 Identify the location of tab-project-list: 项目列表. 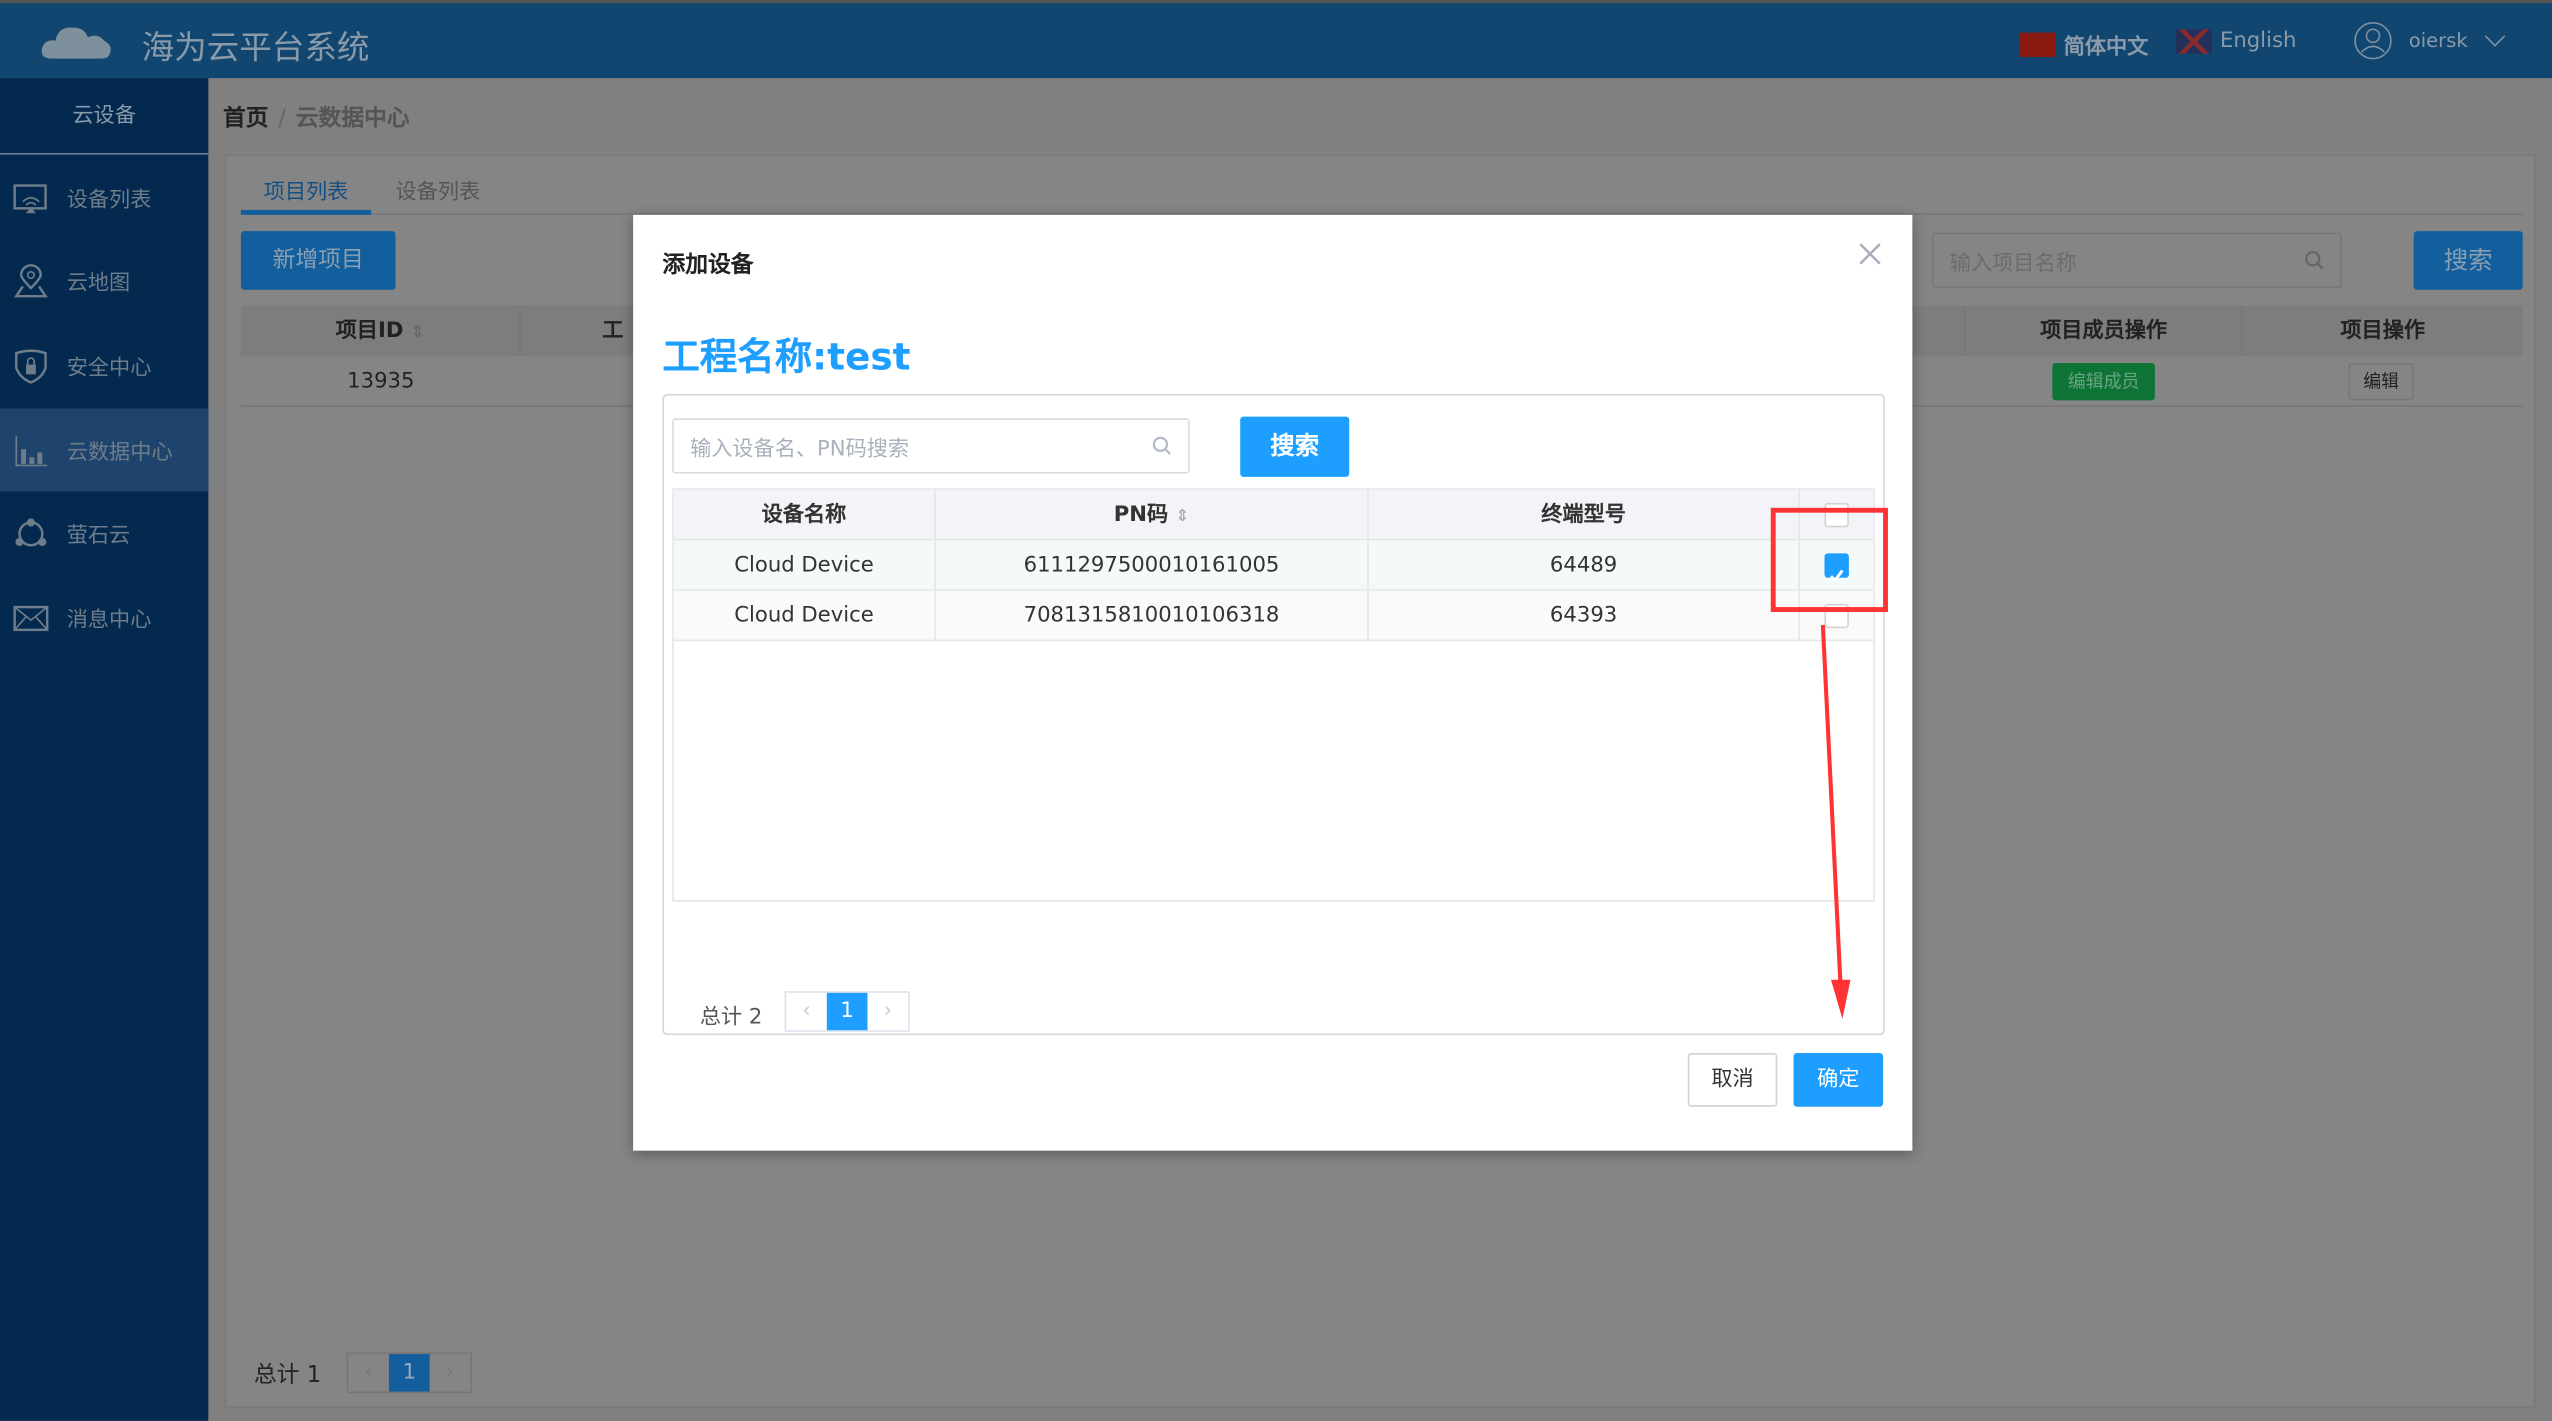
(306, 189).